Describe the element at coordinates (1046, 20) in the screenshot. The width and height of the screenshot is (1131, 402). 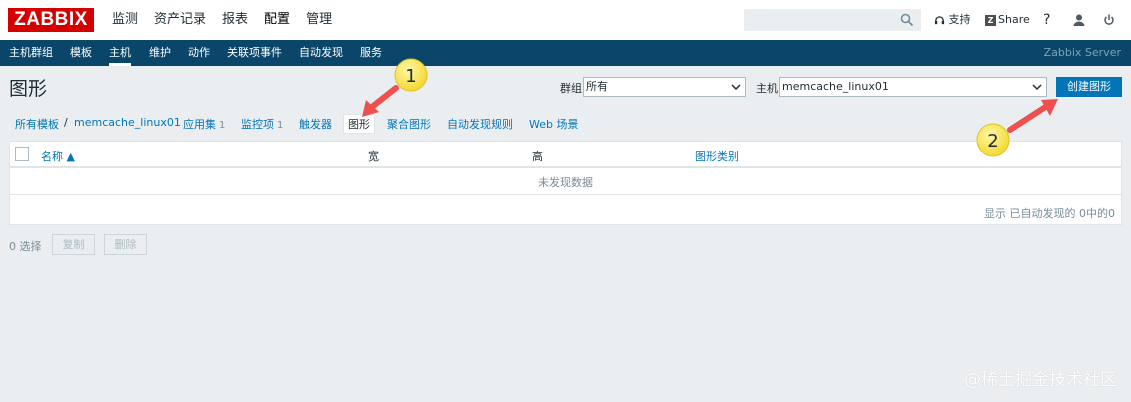
I see `help-icon: ?` at that location.